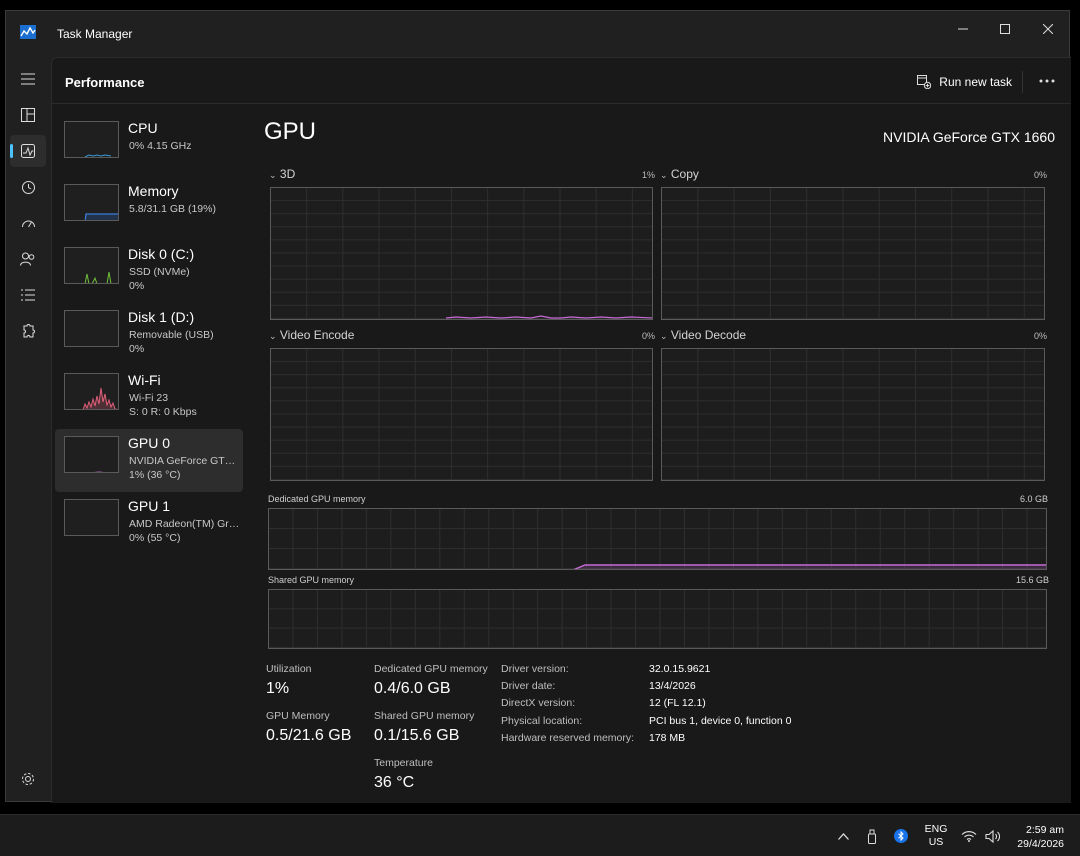 Image resolution: width=1080 pixels, height=856 pixels. What do you see at coordinates (171, 335) in the screenshot?
I see `device-detail: Removable (USB)` at bounding box center [171, 335].